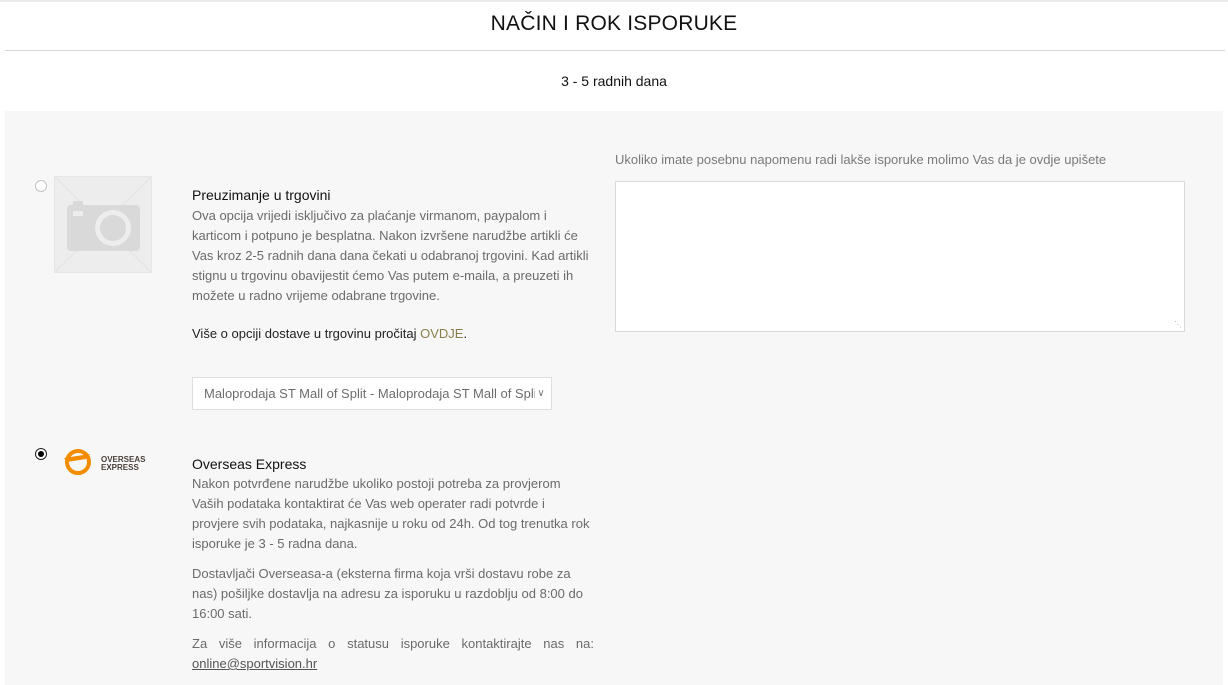 The width and height of the screenshot is (1228, 685). Describe the element at coordinates (1178, 325) in the screenshot. I see `resize-grip-icon: ⋱` at that location.